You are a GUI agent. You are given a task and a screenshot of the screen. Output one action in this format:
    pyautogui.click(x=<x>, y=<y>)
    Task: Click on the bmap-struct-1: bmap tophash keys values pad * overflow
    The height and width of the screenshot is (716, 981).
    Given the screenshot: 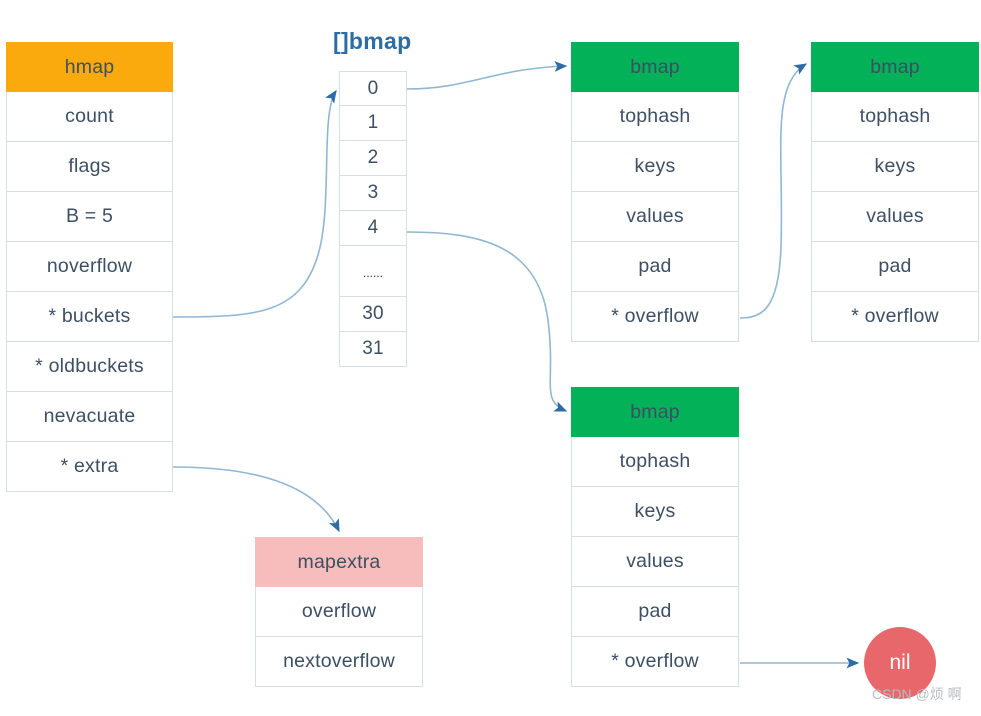 What is the action you would take?
    pyautogui.click(x=655, y=192)
    